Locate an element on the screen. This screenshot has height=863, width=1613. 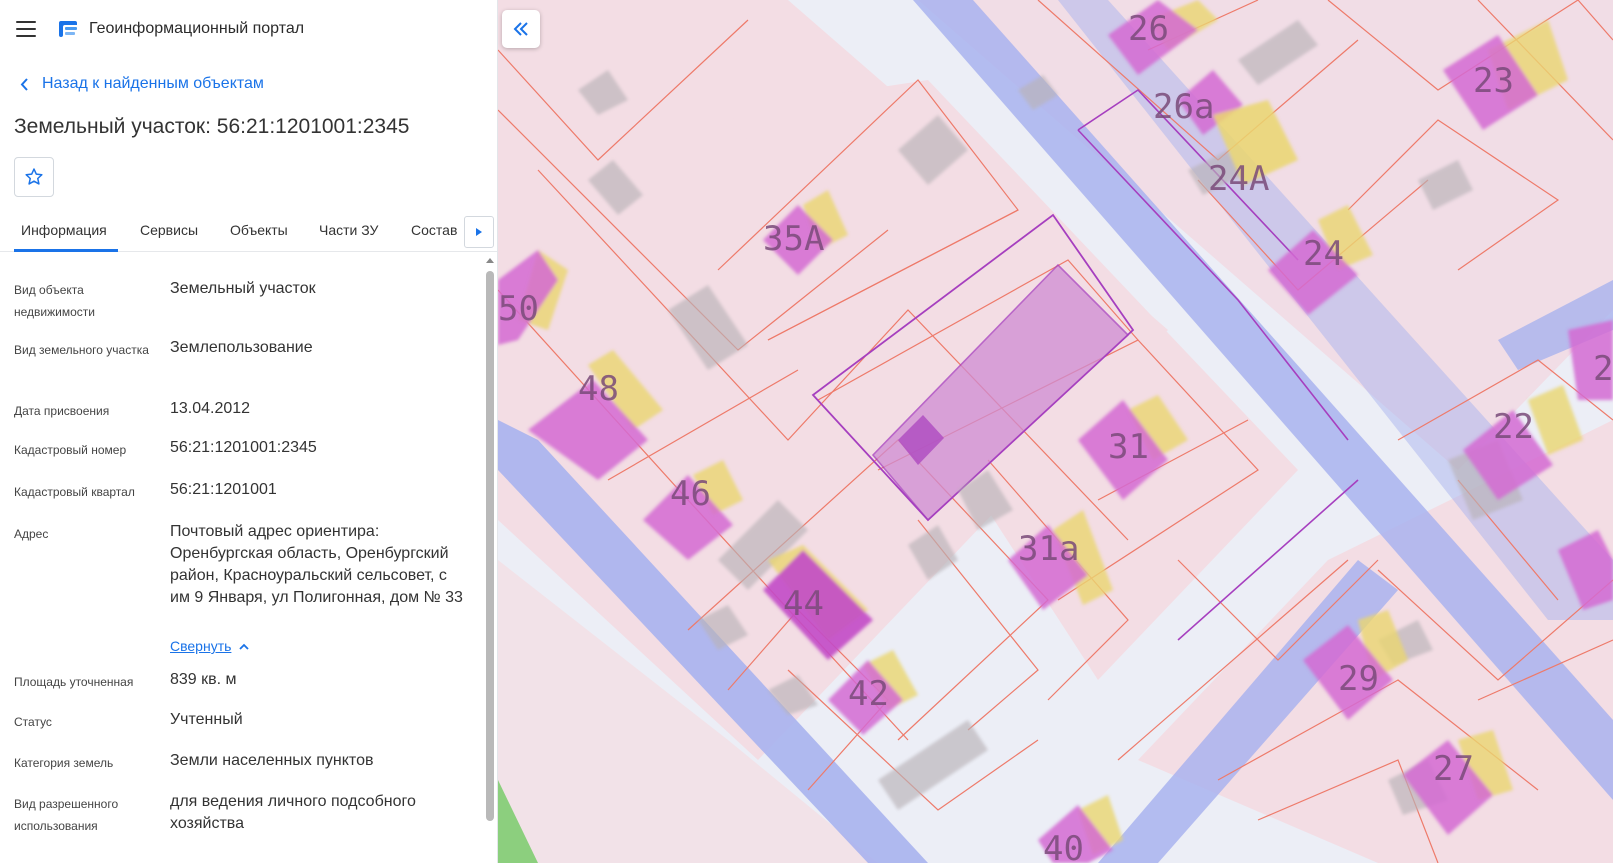
tab-parts: Части ЗУ is located at coordinates (348, 230).